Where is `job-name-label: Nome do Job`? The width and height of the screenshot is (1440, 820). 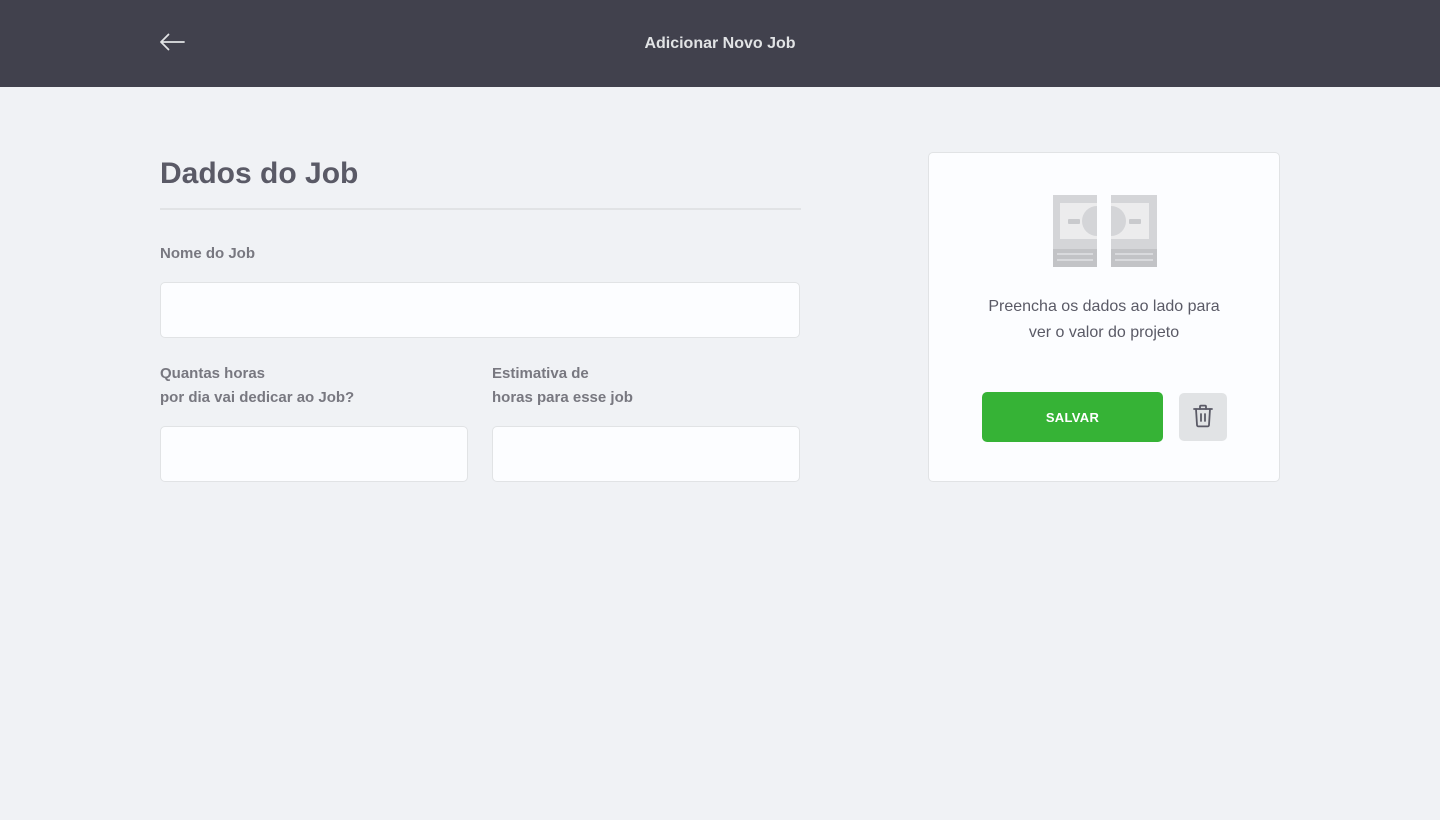 job-name-label: Nome do Job is located at coordinates (208, 253).